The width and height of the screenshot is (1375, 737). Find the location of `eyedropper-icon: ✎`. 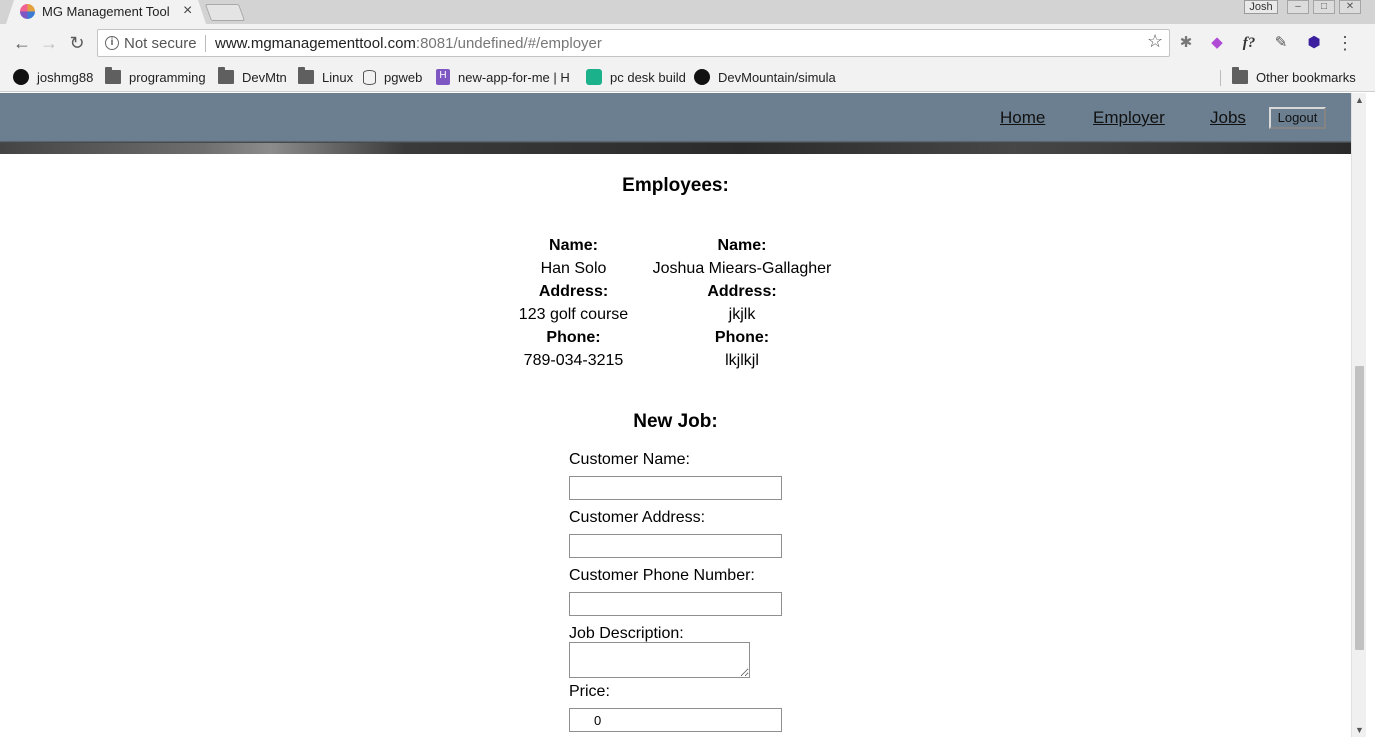

eyedropper-icon: ✎ is located at coordinates (1281, 43).